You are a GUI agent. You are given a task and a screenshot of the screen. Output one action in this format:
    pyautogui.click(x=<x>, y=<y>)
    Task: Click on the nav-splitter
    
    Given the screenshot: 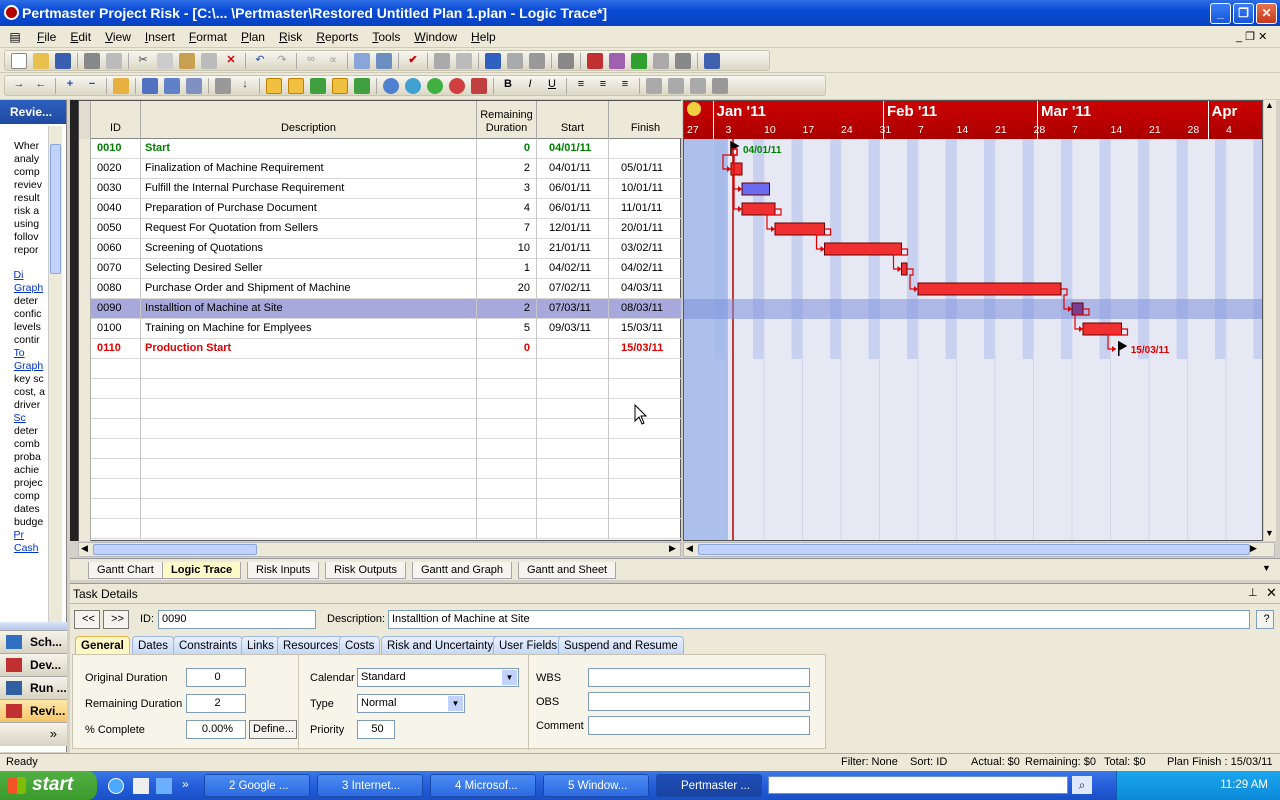 What is the action you would take?
    pyautogui.click(x=33, y=626)
    